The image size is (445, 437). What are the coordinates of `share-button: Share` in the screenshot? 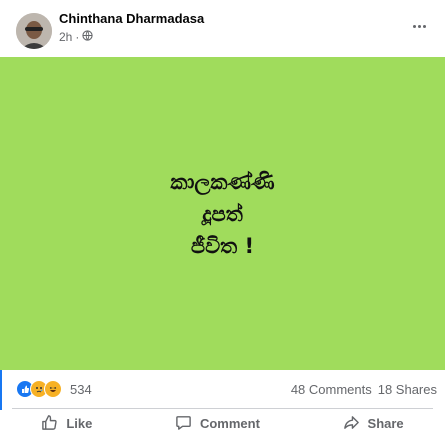 It's located at (373, 424).